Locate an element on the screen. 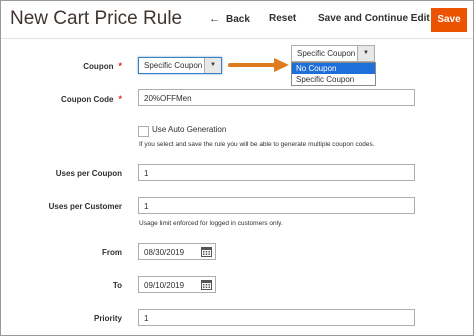 This screenshot has height=336, width=474. uses-per-customer-label: Uses per Customer is located at coordinates (85, 206).